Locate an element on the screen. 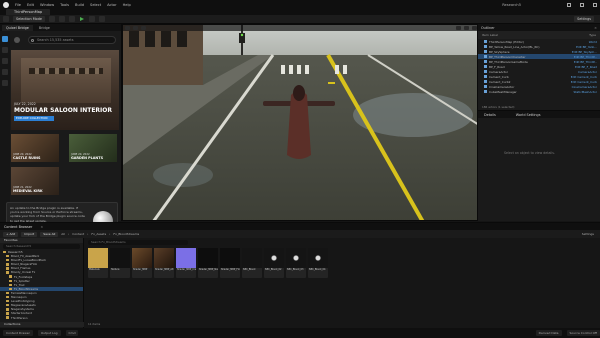 The width and height of the screenshot is (600, 338). asset-tile: Shader_MBP_Flow is located at coordinates (230, 263).